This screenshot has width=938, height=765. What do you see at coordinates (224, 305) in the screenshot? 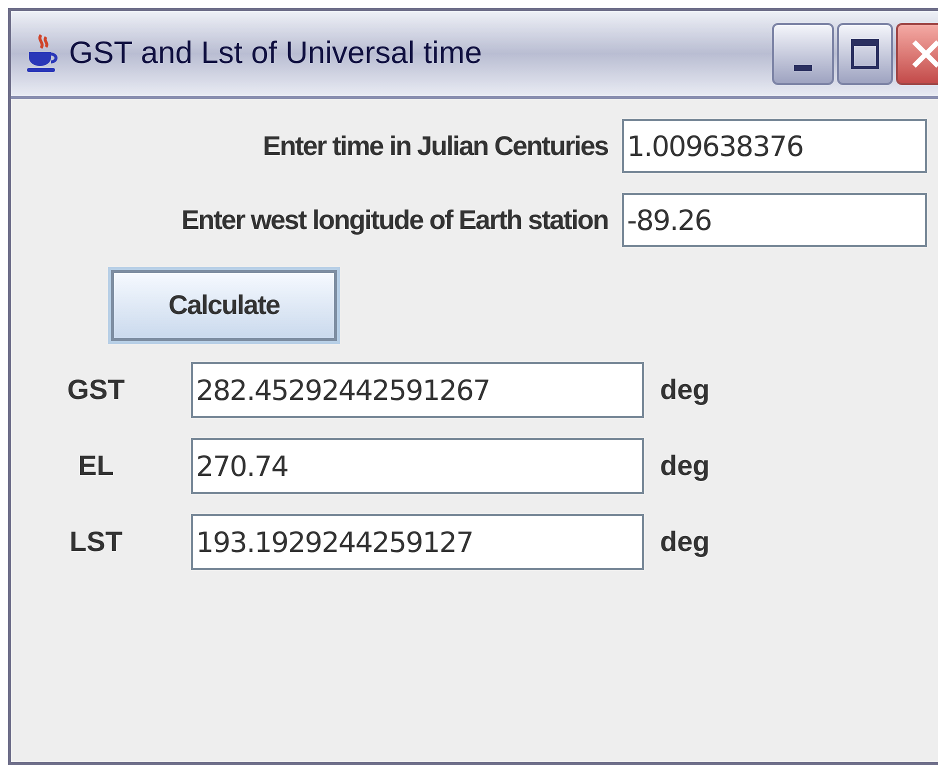
I see `calculate-button: Calculate` at bounding box center [224, 305].